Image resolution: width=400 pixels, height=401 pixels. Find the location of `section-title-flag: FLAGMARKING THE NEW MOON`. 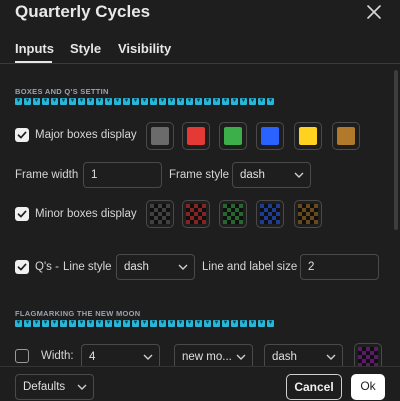

section-title-flag: FLAGMARKING THE NEW MOON is located at coordinates (78, 313).